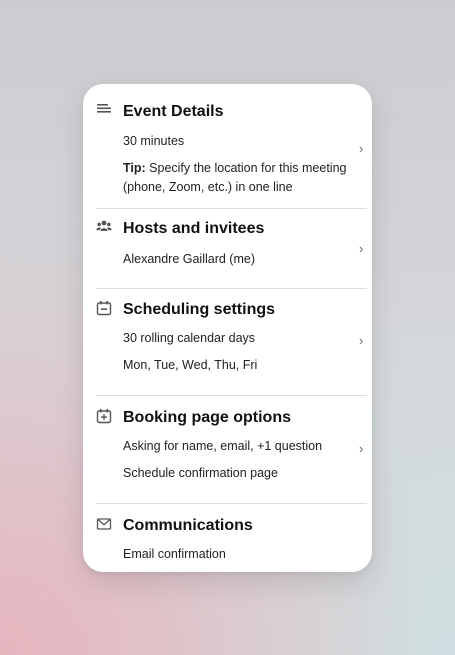 The height and width of the screenshot is (655, 455). What do you see at coordinates (200, 473) in the screenshot?
I see `booking-confirmation: Schedule confirmation page` at bounding box center [200, 473].